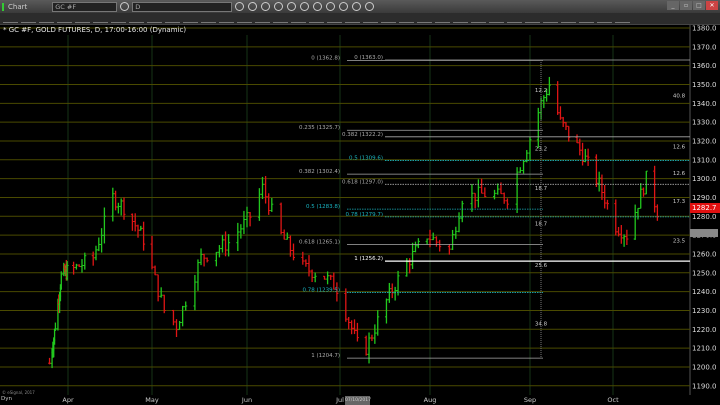  Describe the element at coordinates (279, 6) in the screenshot. I see `gauge-icon` at that location.